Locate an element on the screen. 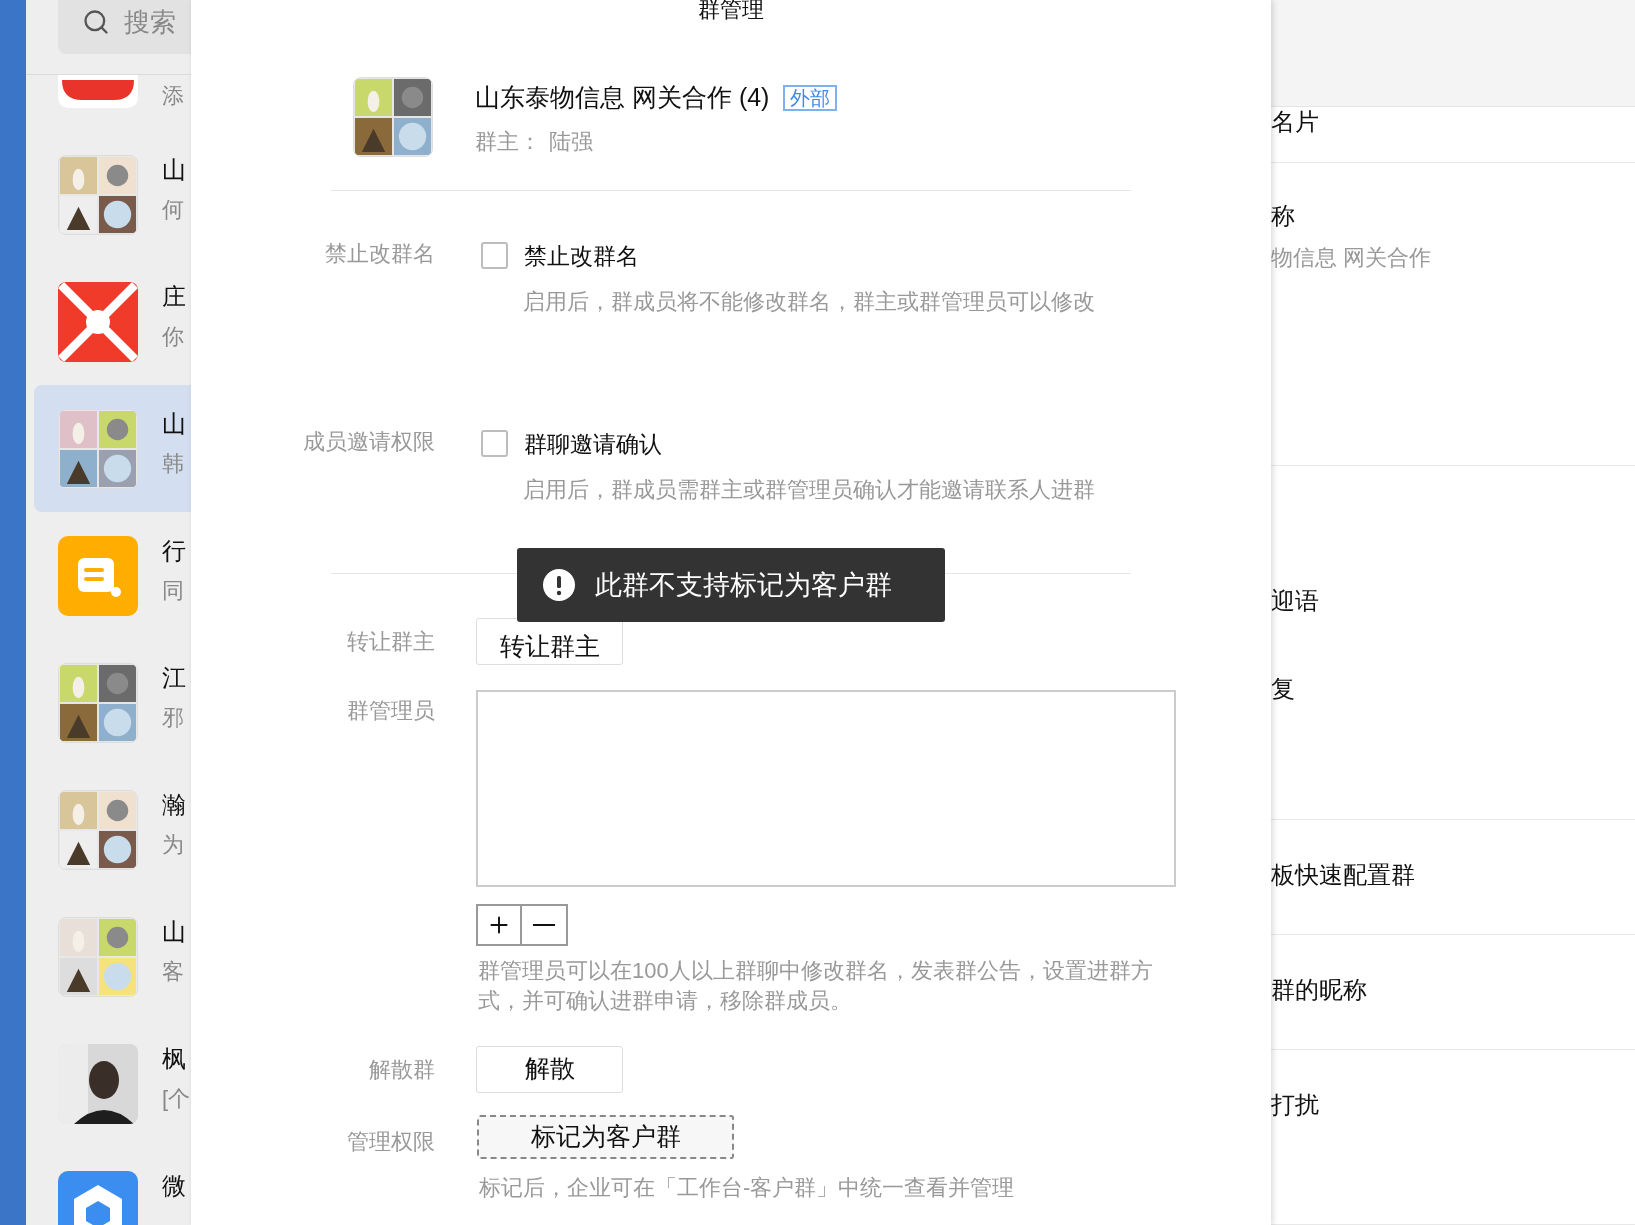  owner-label: 群主： is located at coordinates (508, 141).